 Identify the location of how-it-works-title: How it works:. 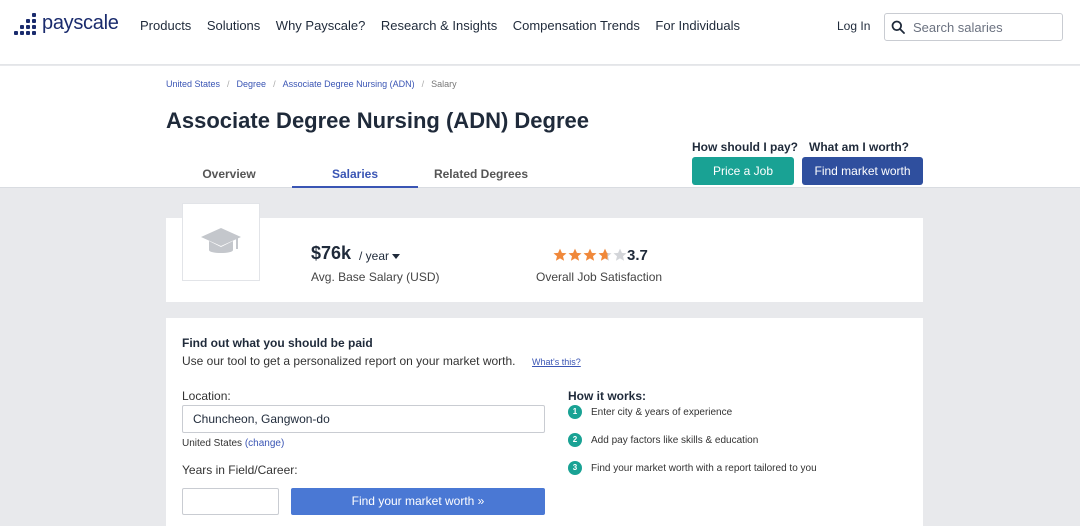
(607, 396).